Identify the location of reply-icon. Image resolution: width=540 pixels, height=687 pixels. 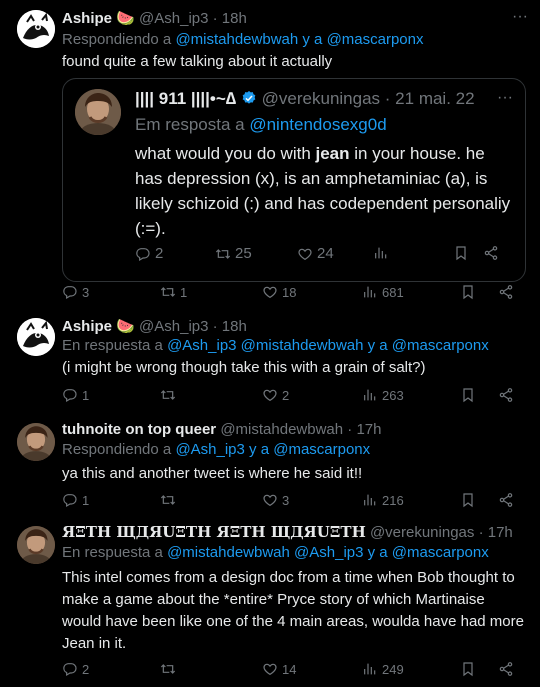
(70, 292).